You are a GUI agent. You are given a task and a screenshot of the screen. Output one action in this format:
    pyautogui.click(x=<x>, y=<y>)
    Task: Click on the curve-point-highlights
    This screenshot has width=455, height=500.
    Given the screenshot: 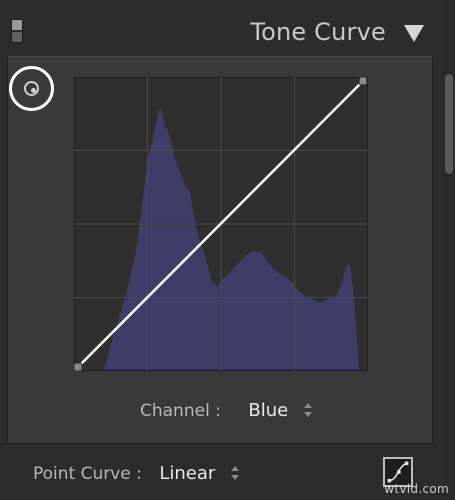 What is the action you would take?
    pyautogui.click(x=363, y=81)
    